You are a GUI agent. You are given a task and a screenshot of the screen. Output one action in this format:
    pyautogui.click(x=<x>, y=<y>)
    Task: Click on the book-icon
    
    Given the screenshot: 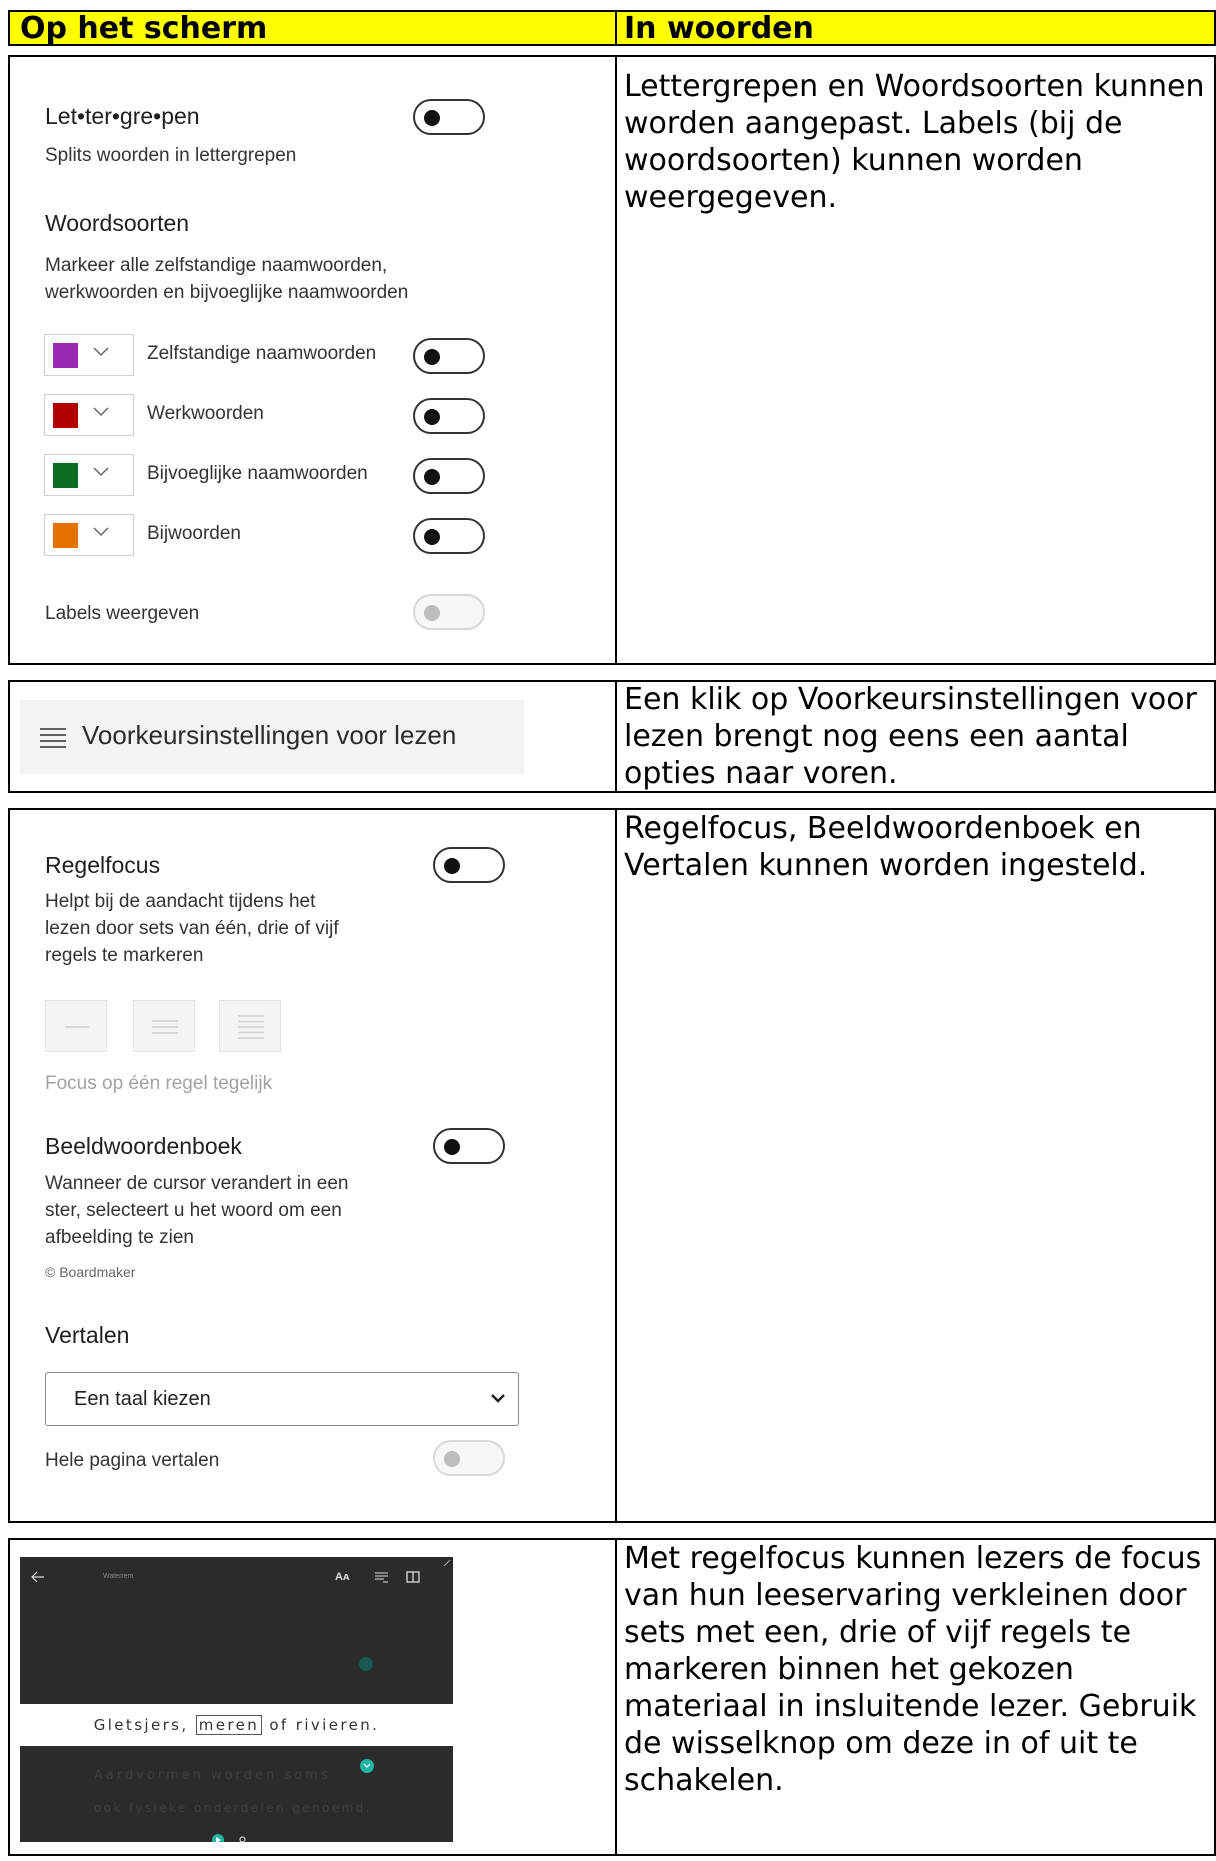 What is the action you would take?
    pyautogui.click(x=413, y=1577)
    